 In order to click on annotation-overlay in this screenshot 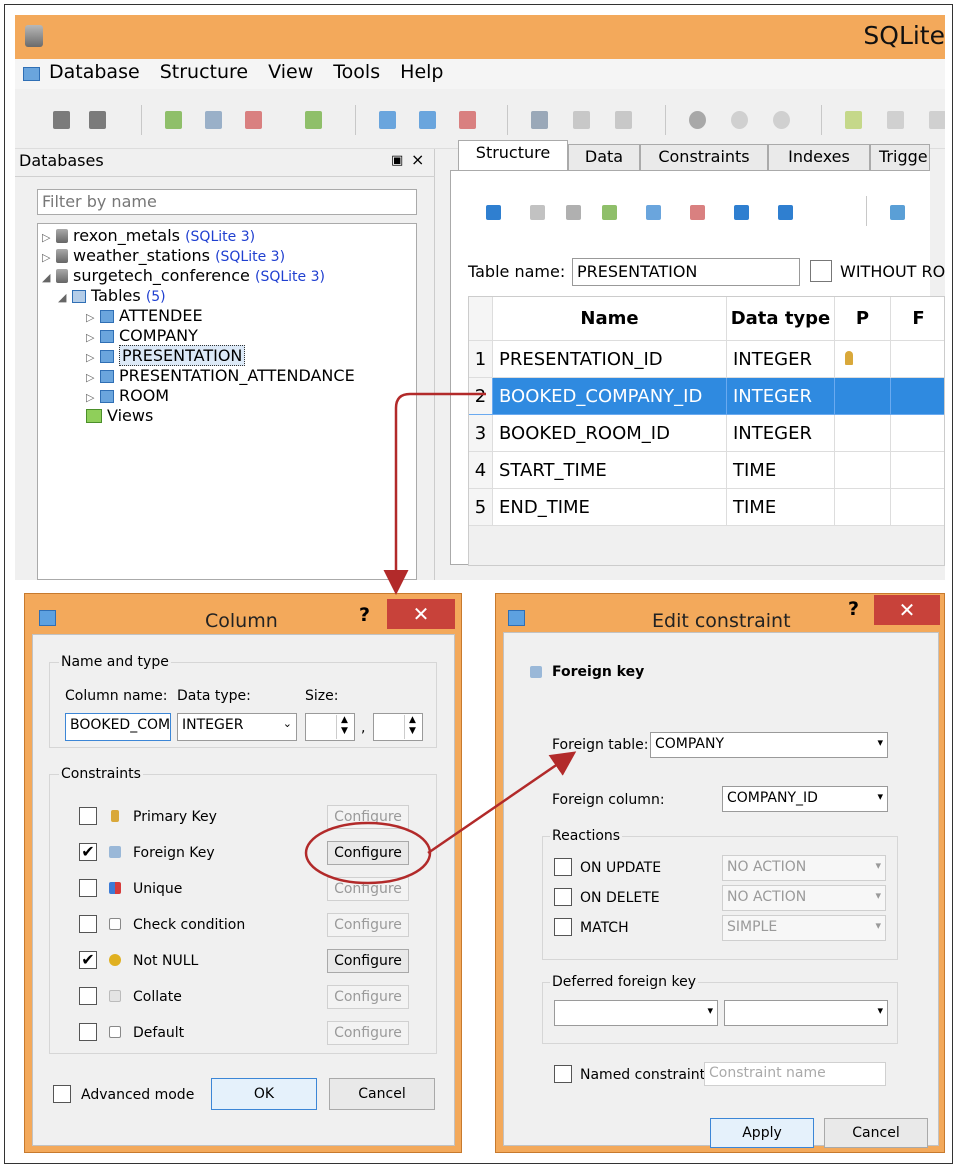, I will do `click(440, 638)`.